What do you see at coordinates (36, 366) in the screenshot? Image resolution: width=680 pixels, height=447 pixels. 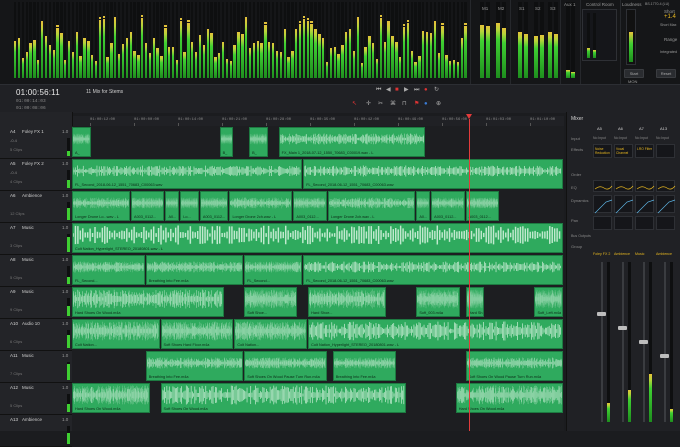 I see `track-header-a11: A11 Music 1.0 7 Clips` at bounding box center [36, 366].